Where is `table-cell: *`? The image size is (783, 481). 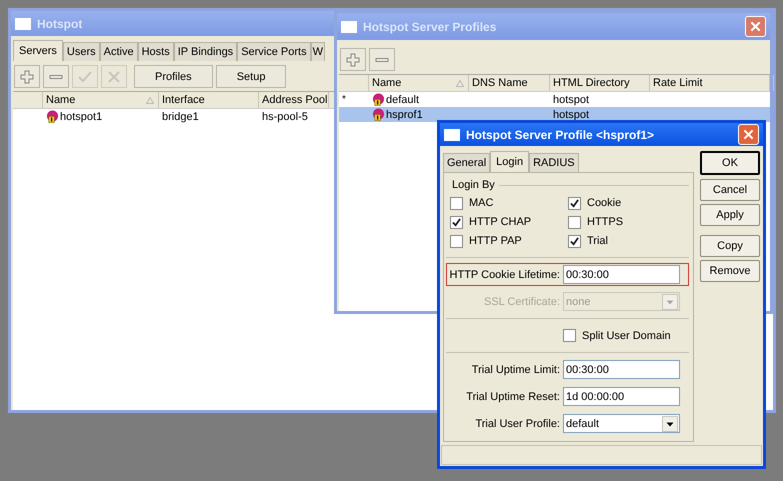
table-cell: * is located at coordinates (344, 99).